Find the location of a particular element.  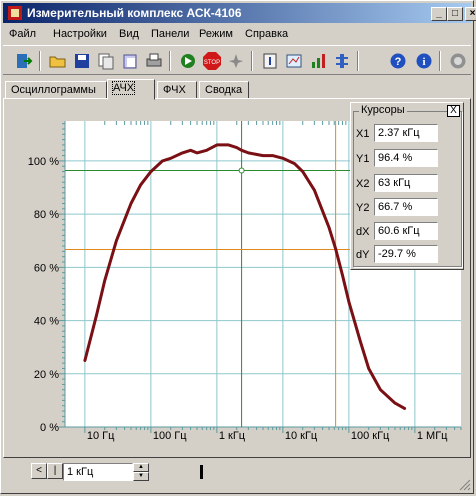

menu-file: Файл is located at coordinates (22, 34).